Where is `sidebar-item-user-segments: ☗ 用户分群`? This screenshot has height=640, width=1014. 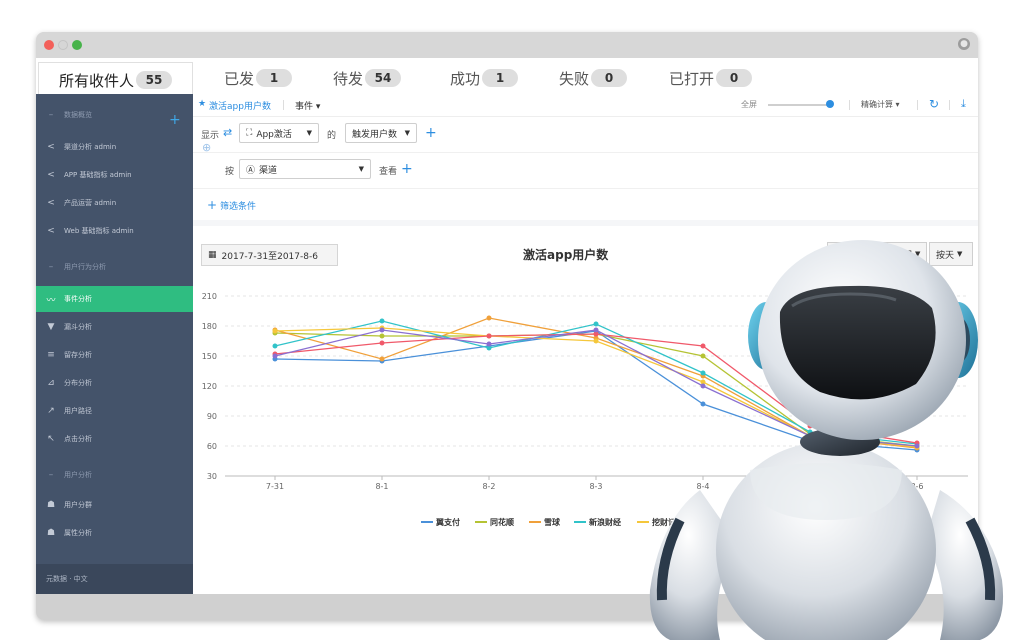
sidebar-item-user-segments: ☗ 用户分群 is located at coordinates (114, 505).